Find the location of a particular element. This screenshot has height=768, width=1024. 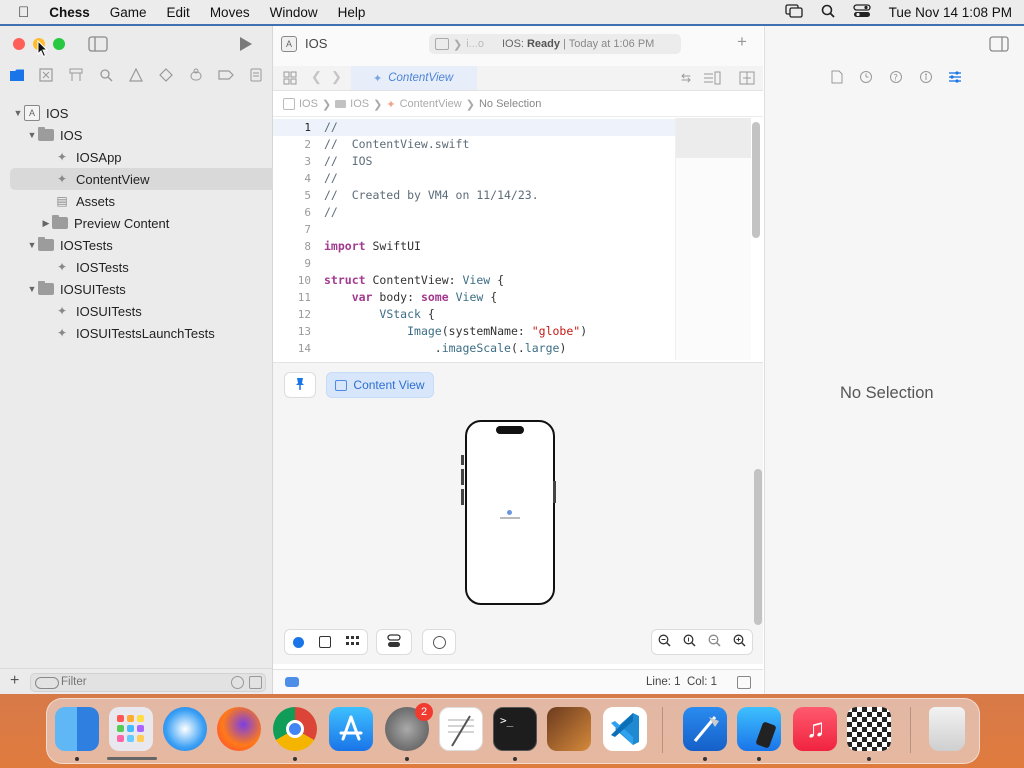

firefox-icon is located at coordinates (239, 729).